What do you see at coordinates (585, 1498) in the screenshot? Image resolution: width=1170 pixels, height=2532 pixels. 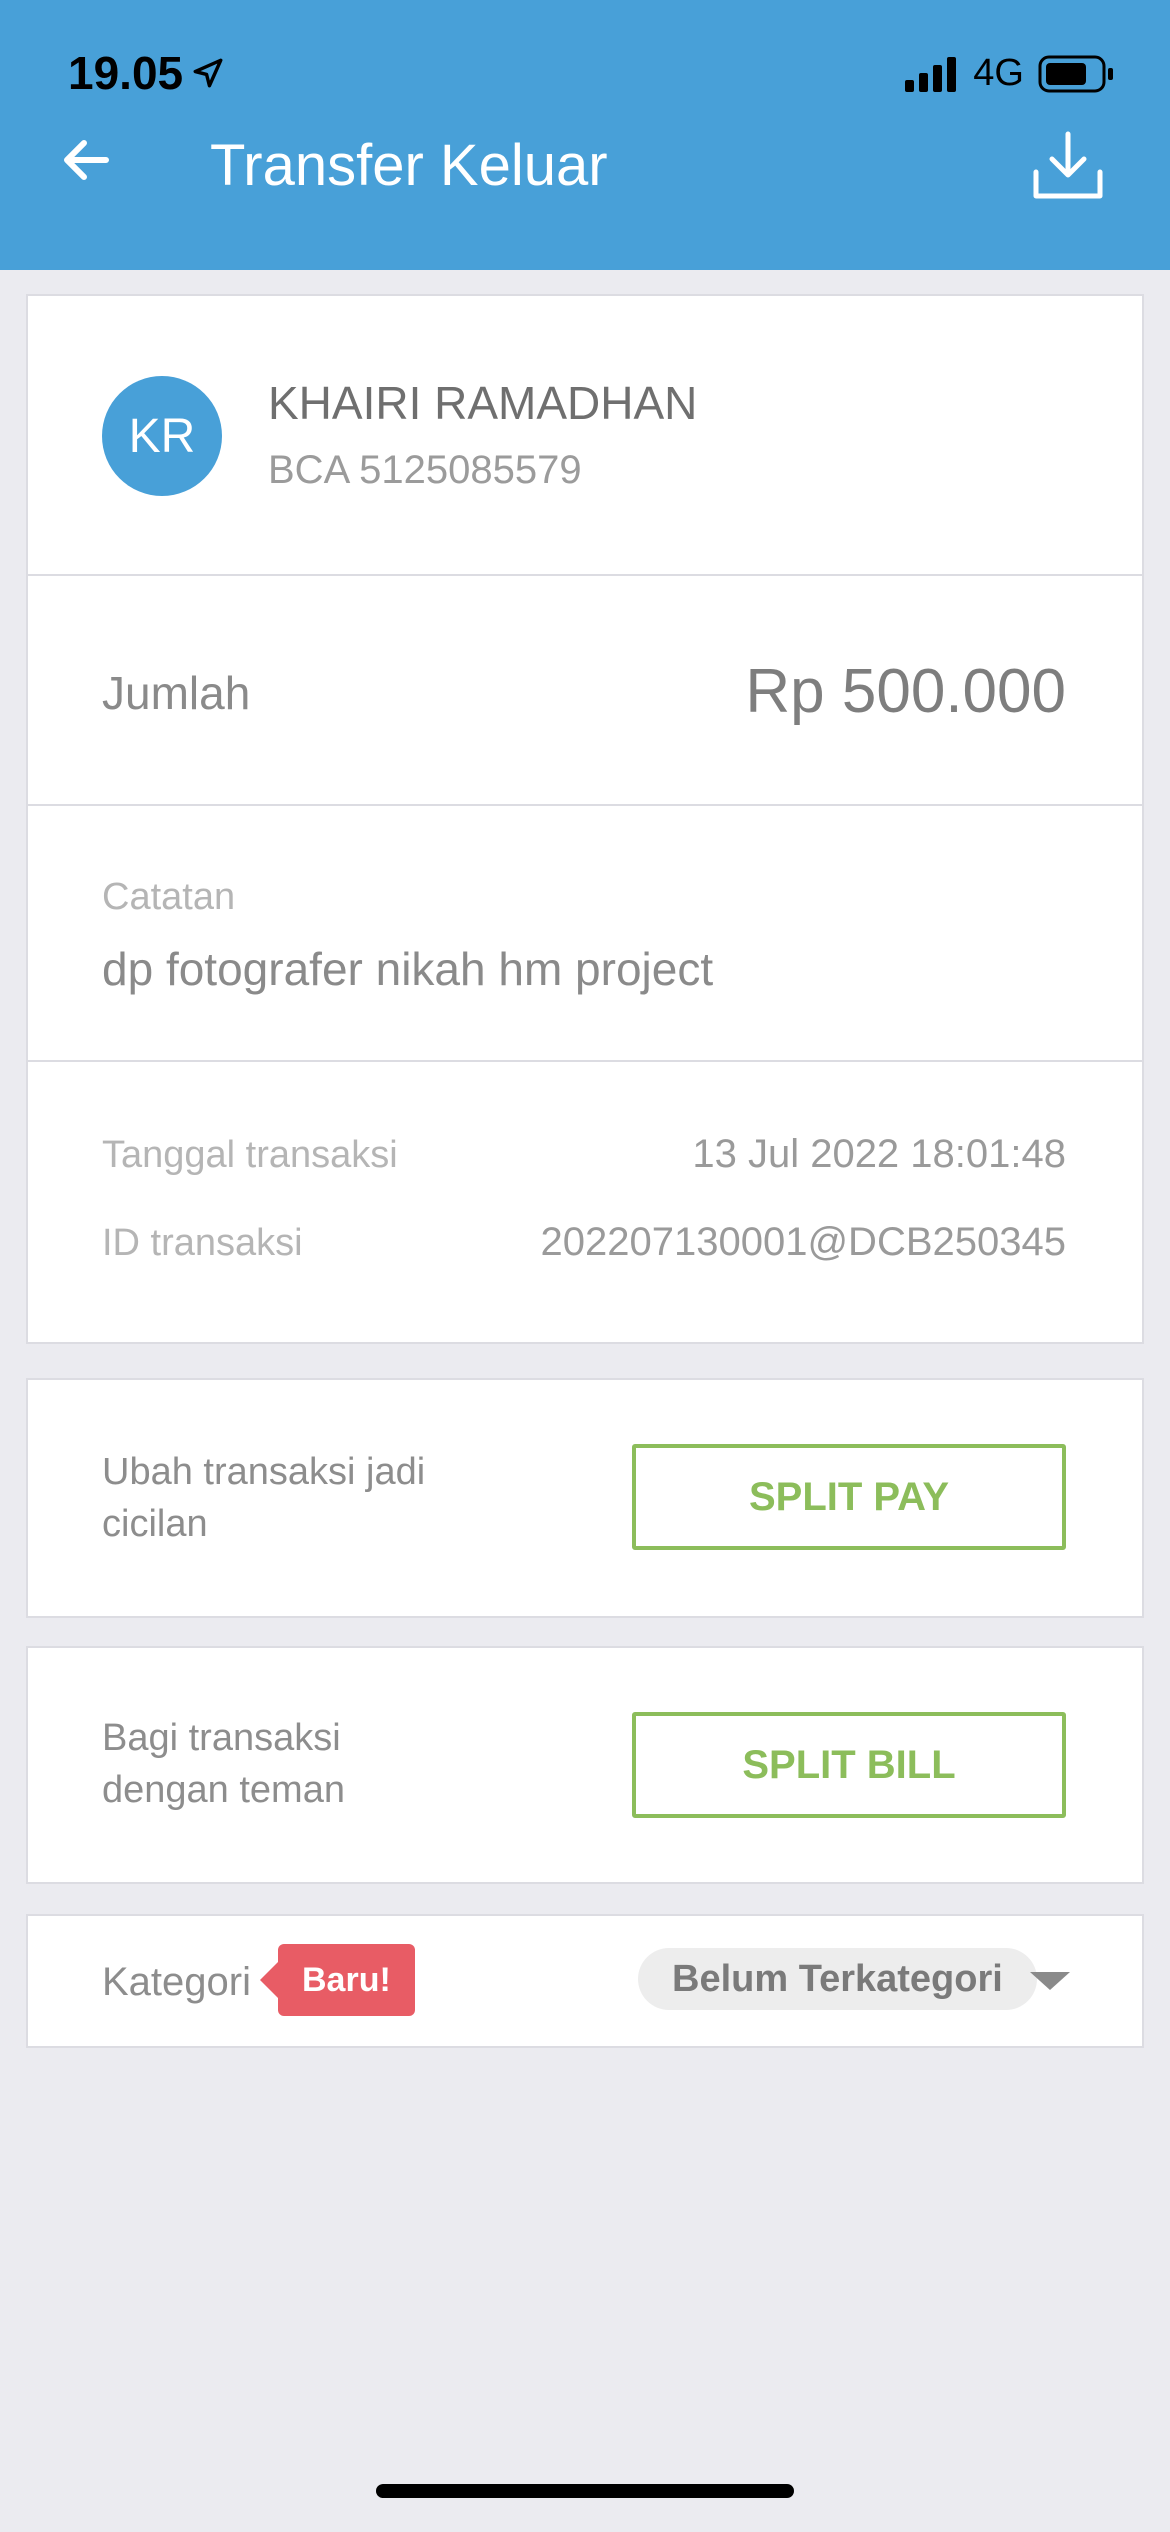 I see `split-pay-card: Ubah transaksi jadi cicilan SPLIT PAY` at bounding box center [585, 1498].